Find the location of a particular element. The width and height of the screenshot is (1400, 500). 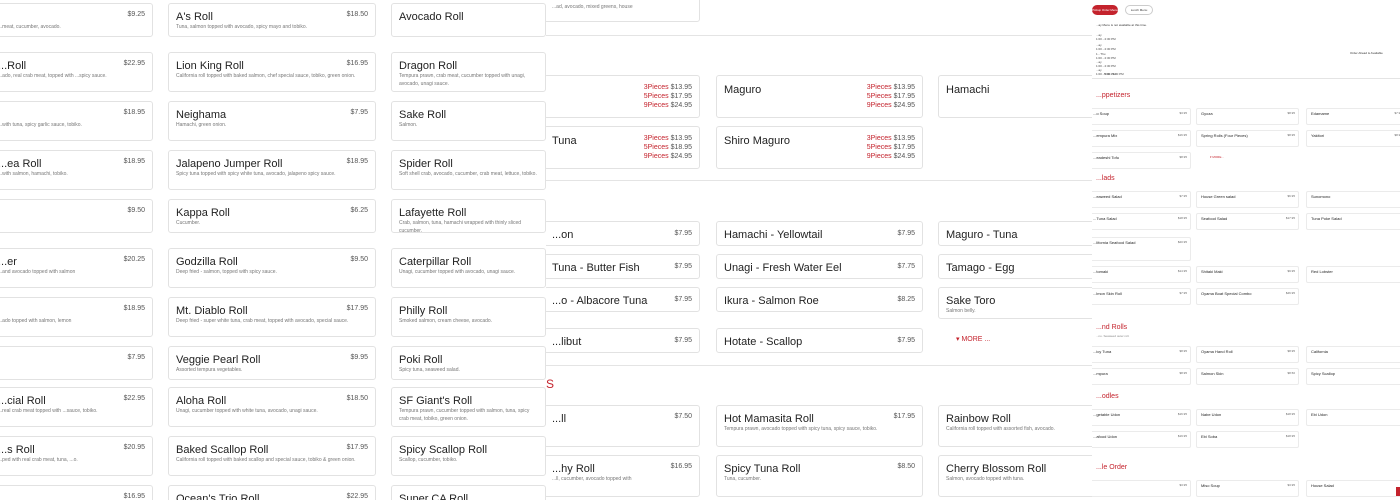

menu-item-card: ...ad, avocado, mixed greens, house is located at coordinates (623, 11).